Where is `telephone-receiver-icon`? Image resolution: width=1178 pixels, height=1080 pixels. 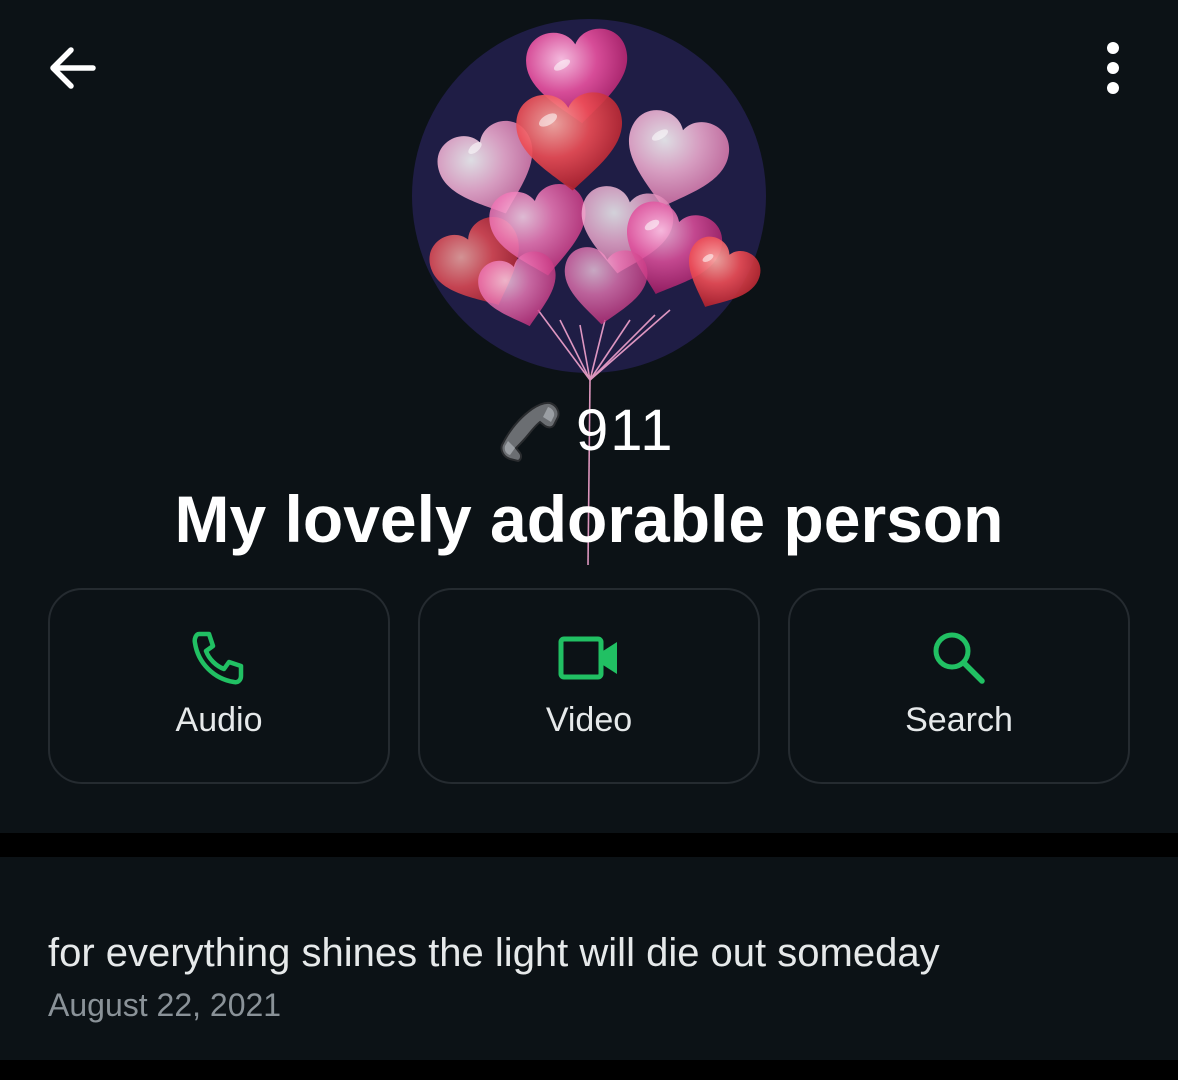 telephone-receiver-icon is located at coordinates (531, 430).